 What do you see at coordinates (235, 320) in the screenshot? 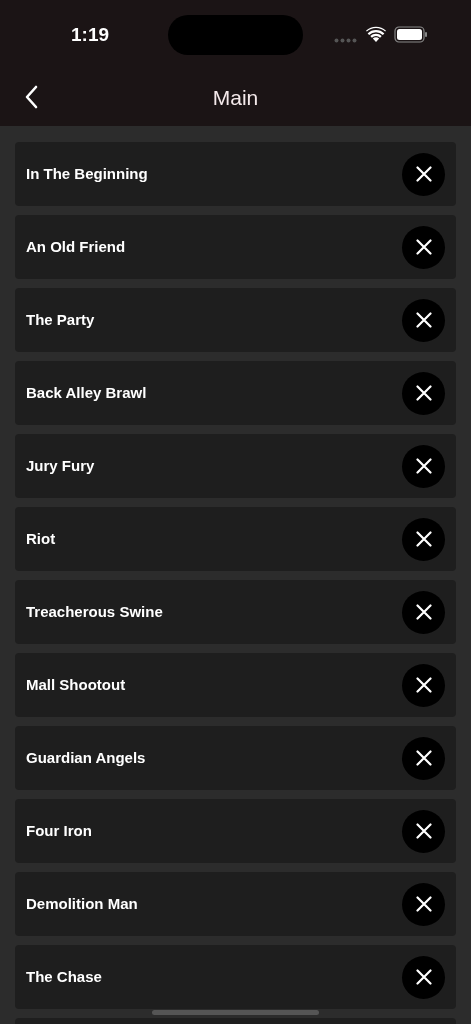
I see `list-row: The Party` at bounding box center [235, 320].